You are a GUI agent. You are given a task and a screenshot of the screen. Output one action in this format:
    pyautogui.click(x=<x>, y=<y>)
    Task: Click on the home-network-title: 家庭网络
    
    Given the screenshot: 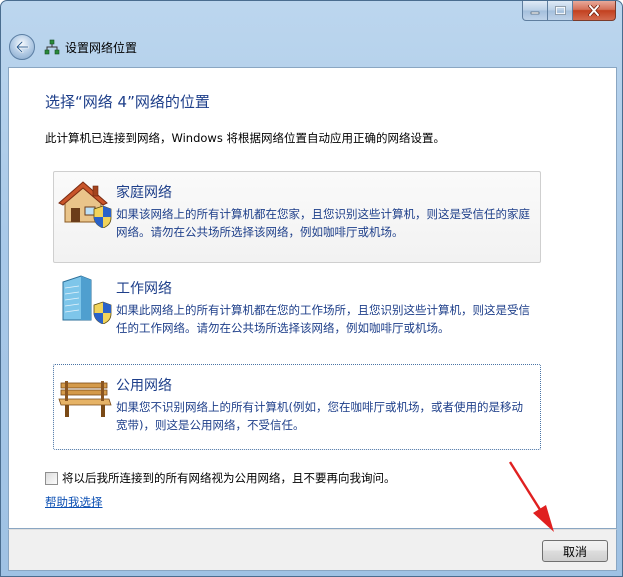 What is the action you would take?
    pyautogui.click(x=144, y=193)
    